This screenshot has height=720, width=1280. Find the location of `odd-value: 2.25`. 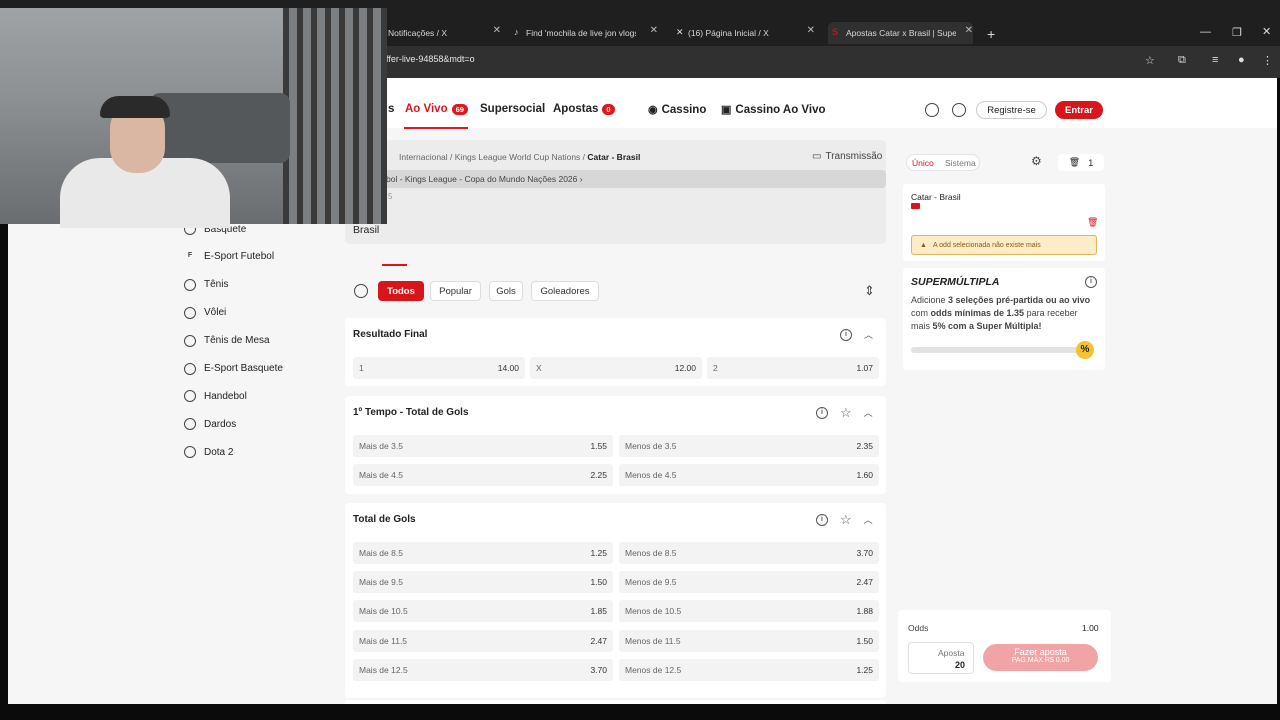

odd-value: 2.25 is located at coordinates (598, 475).